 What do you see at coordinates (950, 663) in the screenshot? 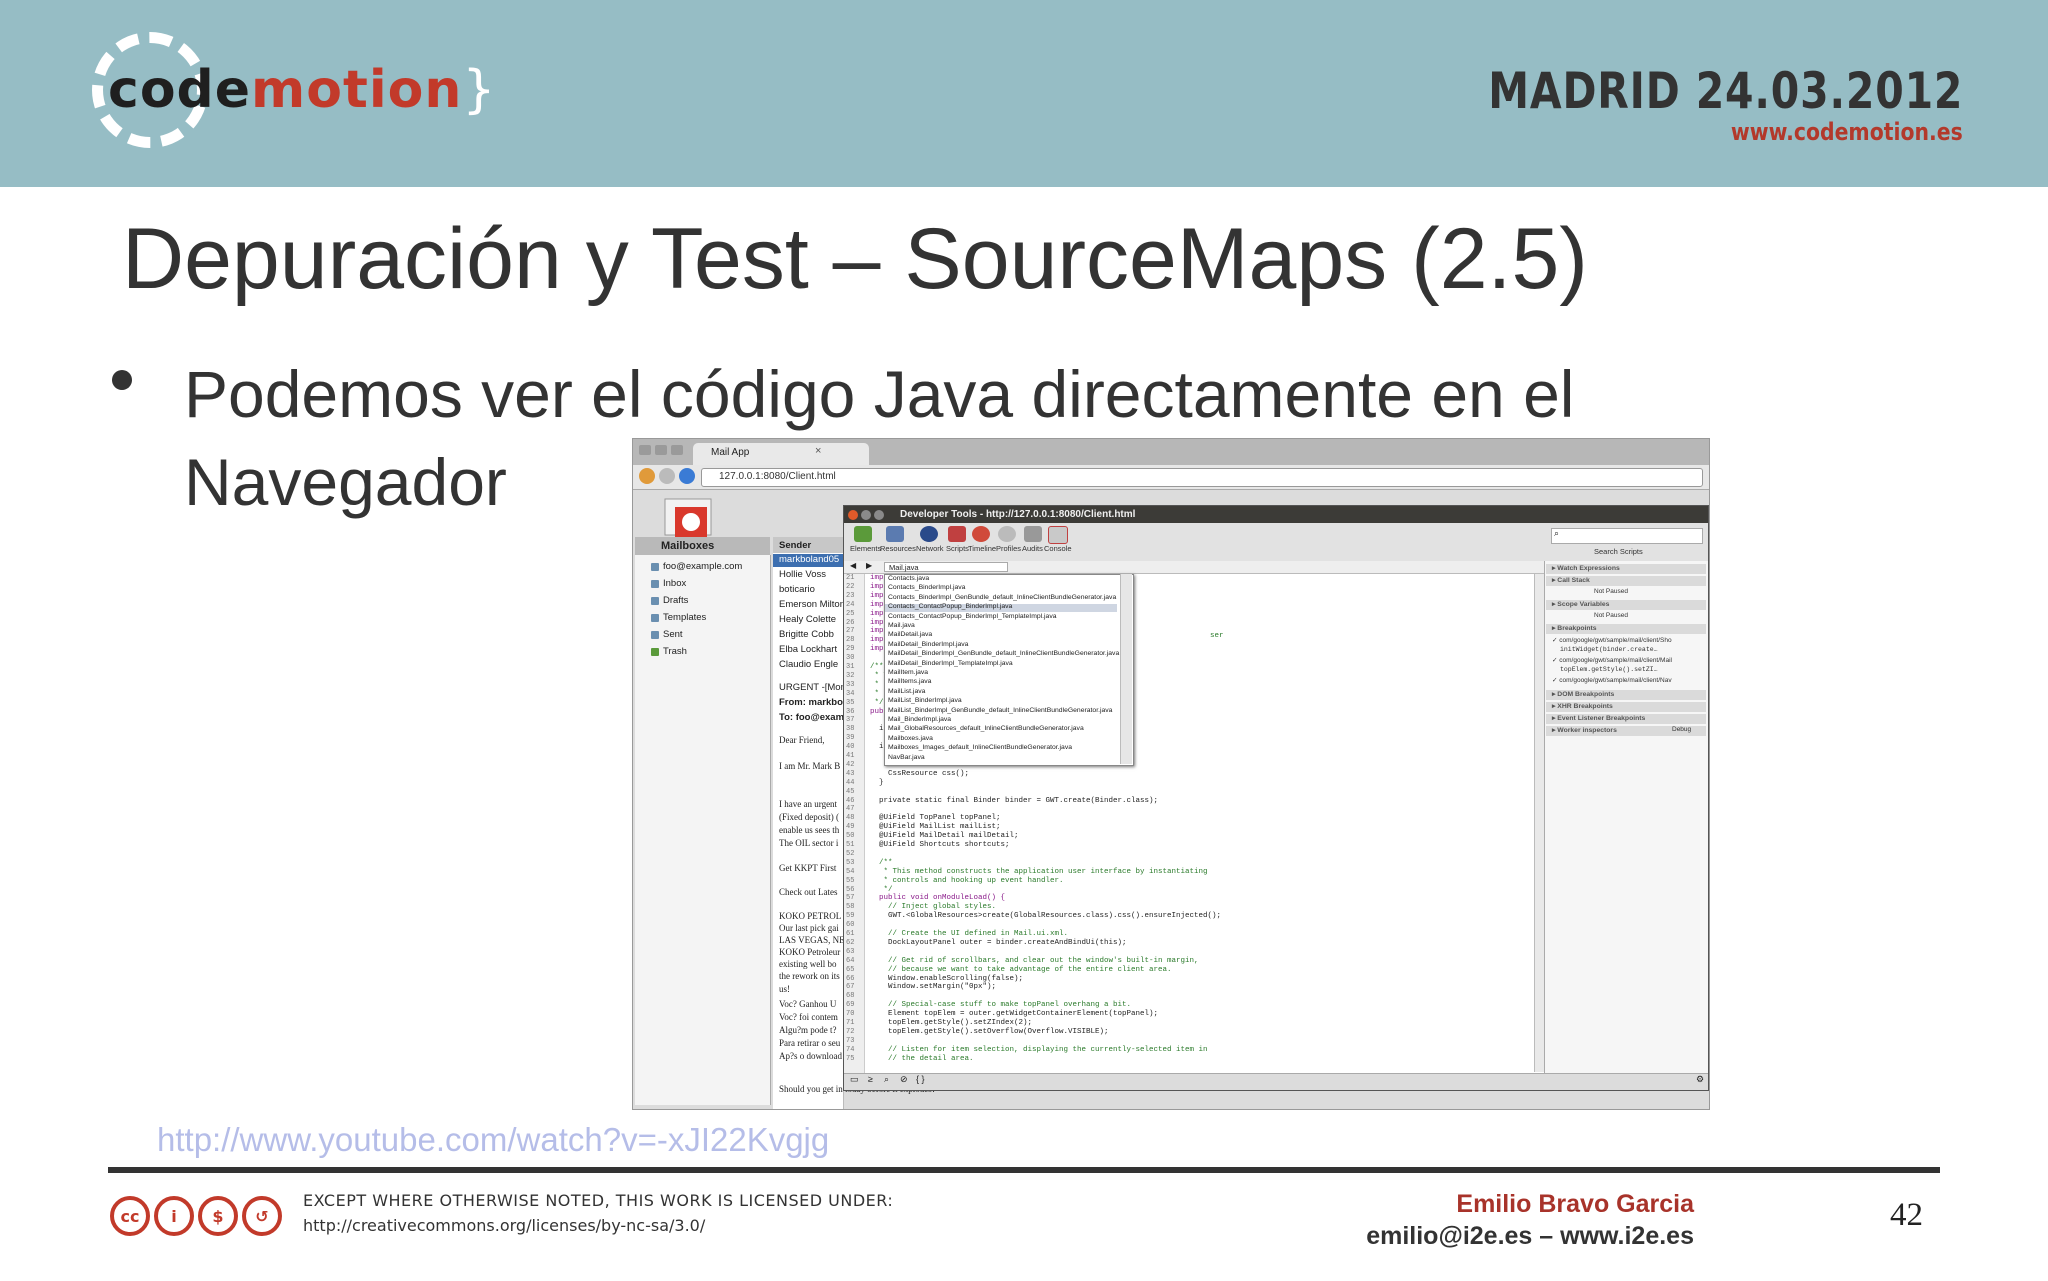
I see `file-dropdown-item: MailDetail_BinderImpl_TemplateImpl.java` at bounding box center [950, 663].